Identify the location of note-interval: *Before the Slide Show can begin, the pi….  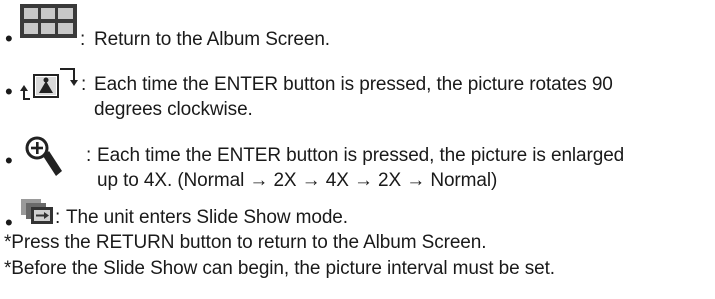
(279, 268).